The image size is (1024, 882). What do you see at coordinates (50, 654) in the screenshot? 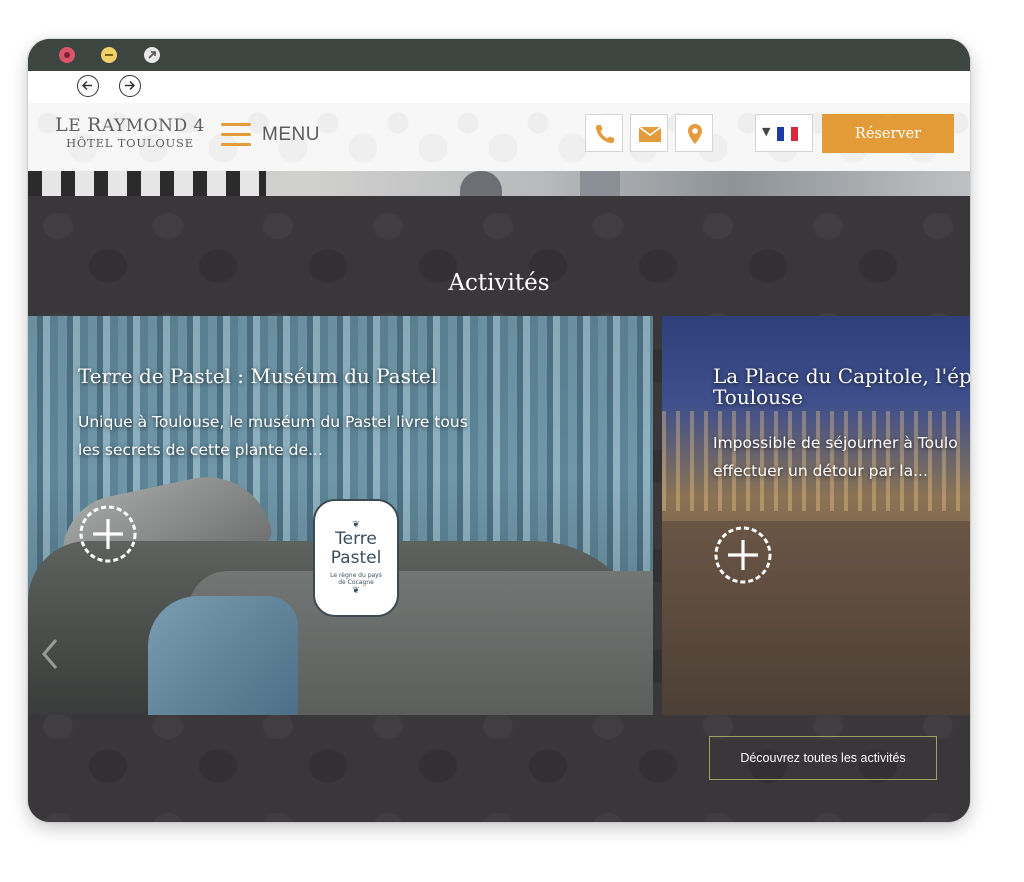
I see `chevron-left-icon` at bounding box center [50, 654].